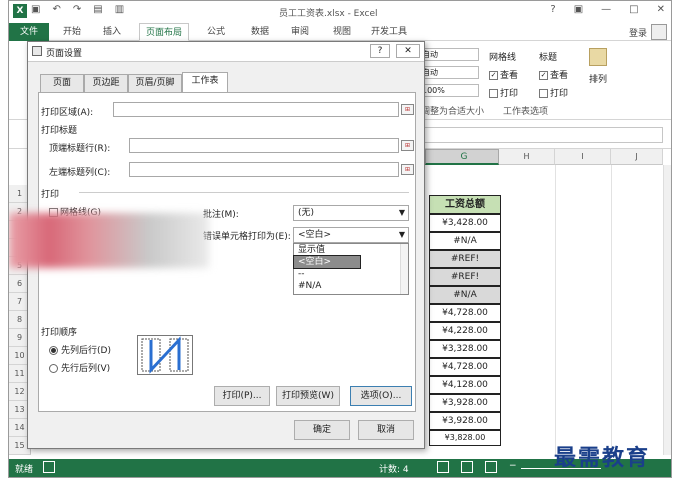 This screenshot has height=485, width=680. I want to click on save-icon: ▣, so click(35, 9).